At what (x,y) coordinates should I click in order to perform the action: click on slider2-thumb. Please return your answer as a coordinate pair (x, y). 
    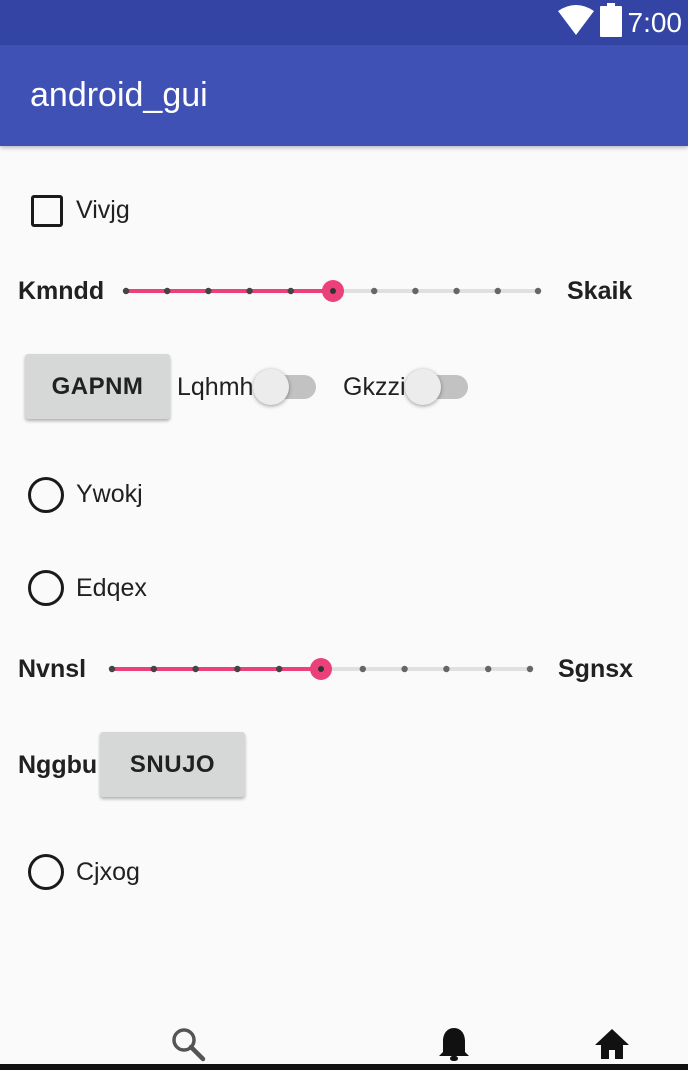
    Looking at the image, I should click on (321, 669).